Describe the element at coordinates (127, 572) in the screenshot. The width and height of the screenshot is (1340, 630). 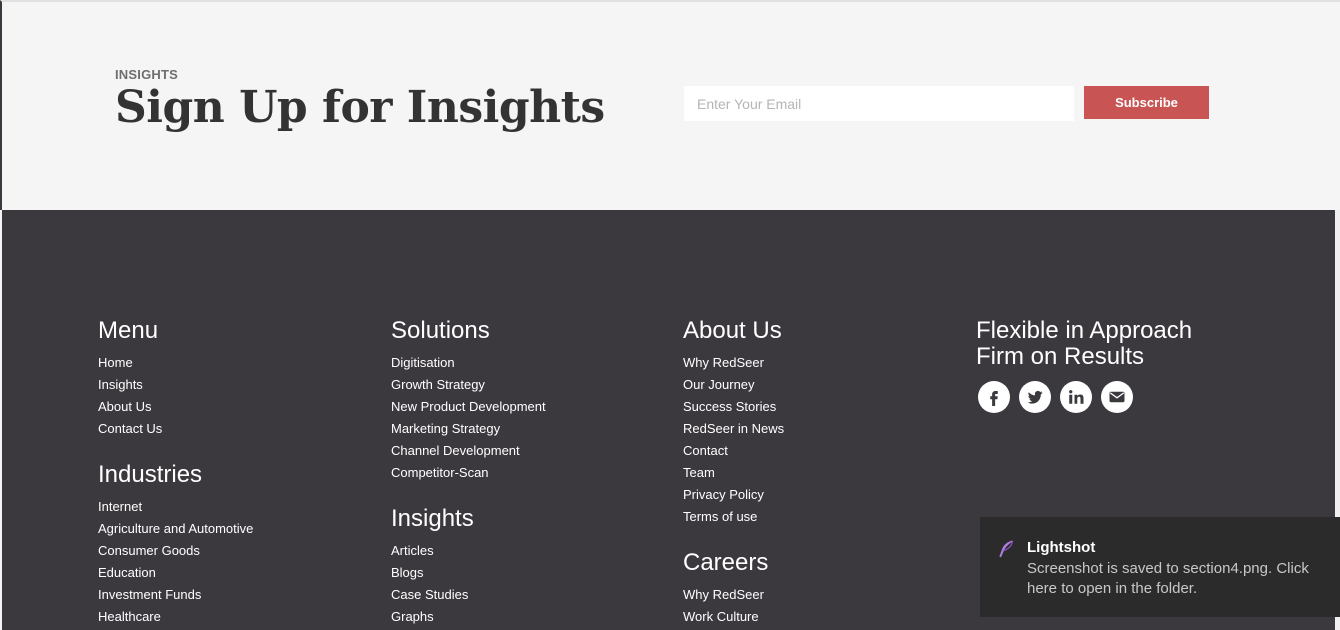
I see `footer-link-education: Education` at that location.